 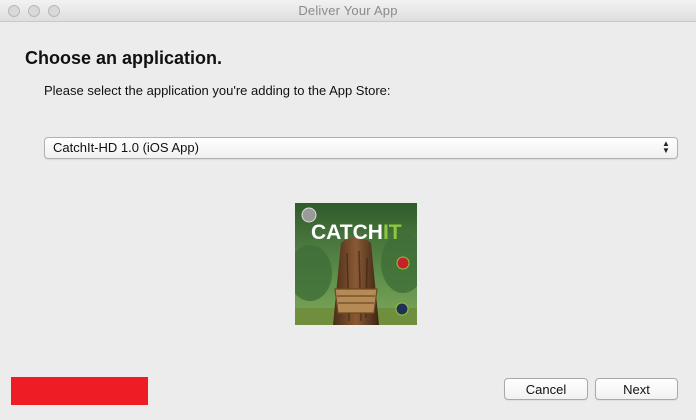 I want to click on app-icon-title: CATCHIT, so click(x=356, y=232).